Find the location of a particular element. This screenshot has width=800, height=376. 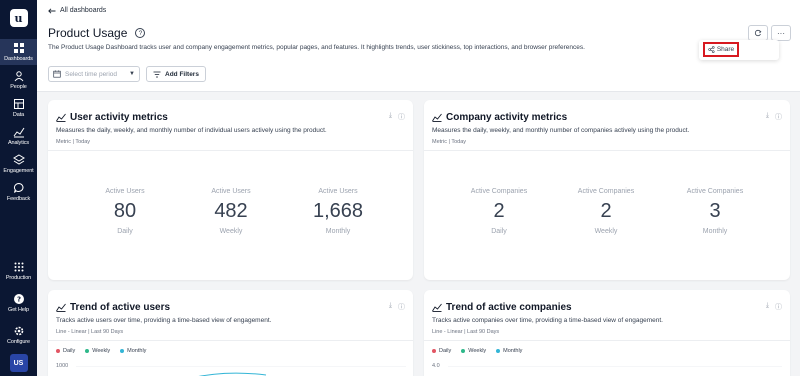

sidebar-item-label: Dashboards is located at coordinates (18, 59).